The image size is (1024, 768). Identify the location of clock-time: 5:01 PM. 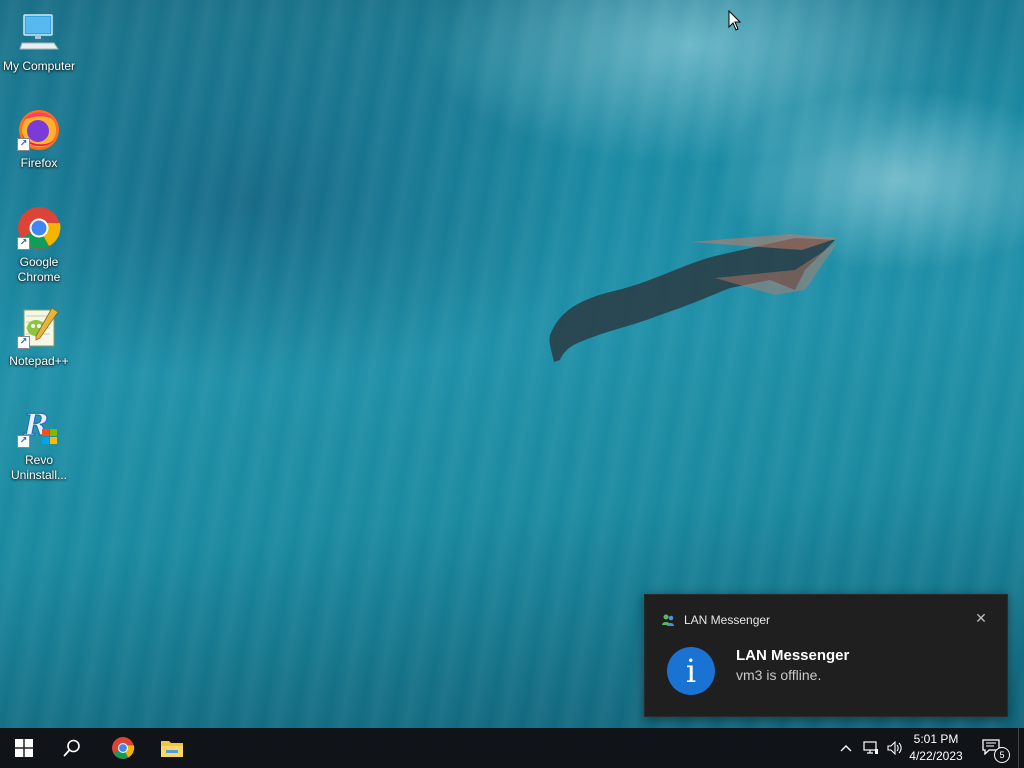
(936, 739).